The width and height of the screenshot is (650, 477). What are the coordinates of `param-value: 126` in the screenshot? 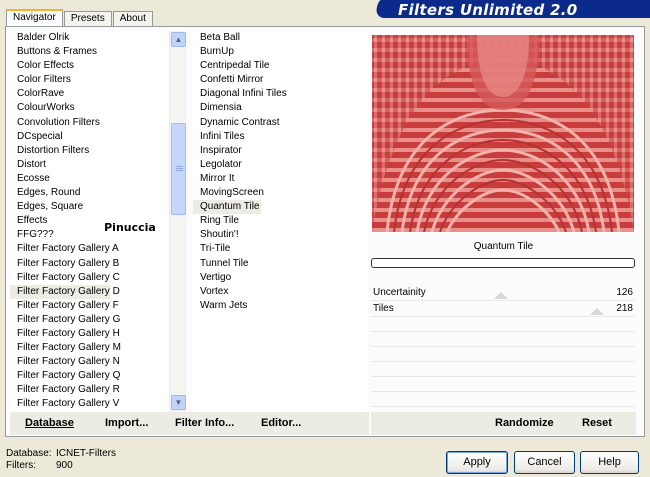 It's located at (624, 292).